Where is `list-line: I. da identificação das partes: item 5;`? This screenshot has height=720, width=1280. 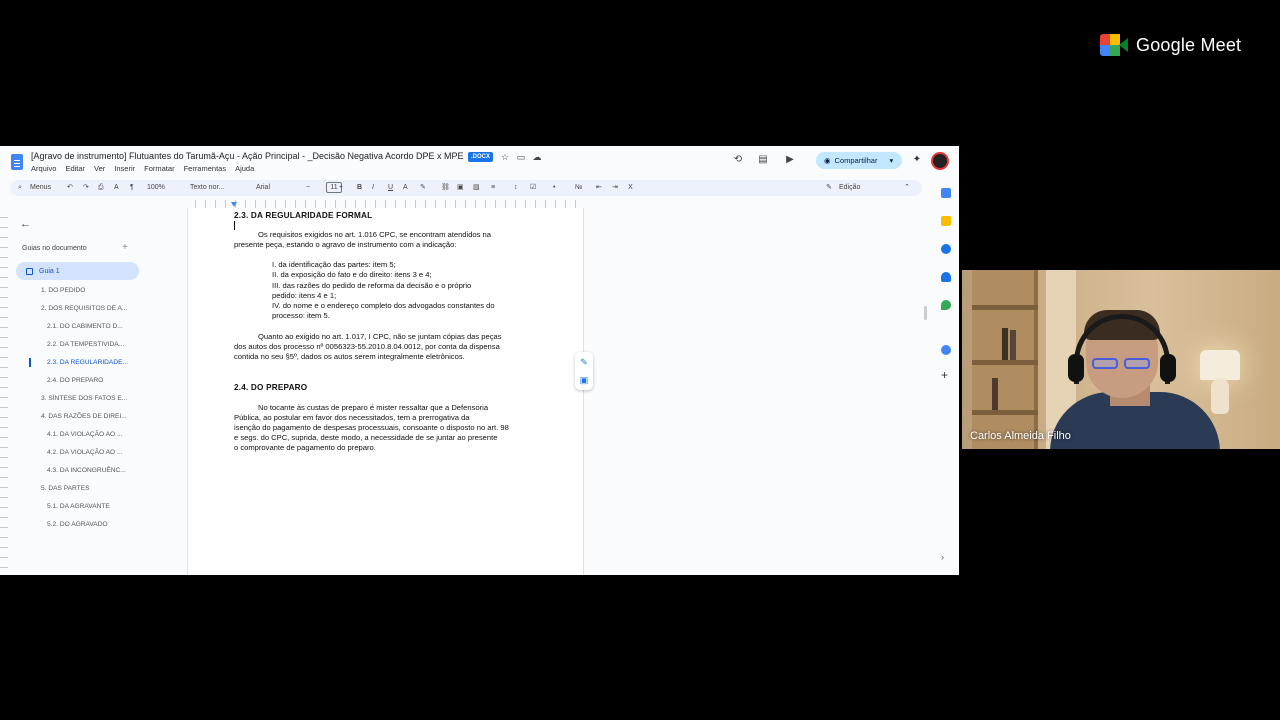 list-line: I. da identificação das partes: item 5; is located at coordinates (334, 264).